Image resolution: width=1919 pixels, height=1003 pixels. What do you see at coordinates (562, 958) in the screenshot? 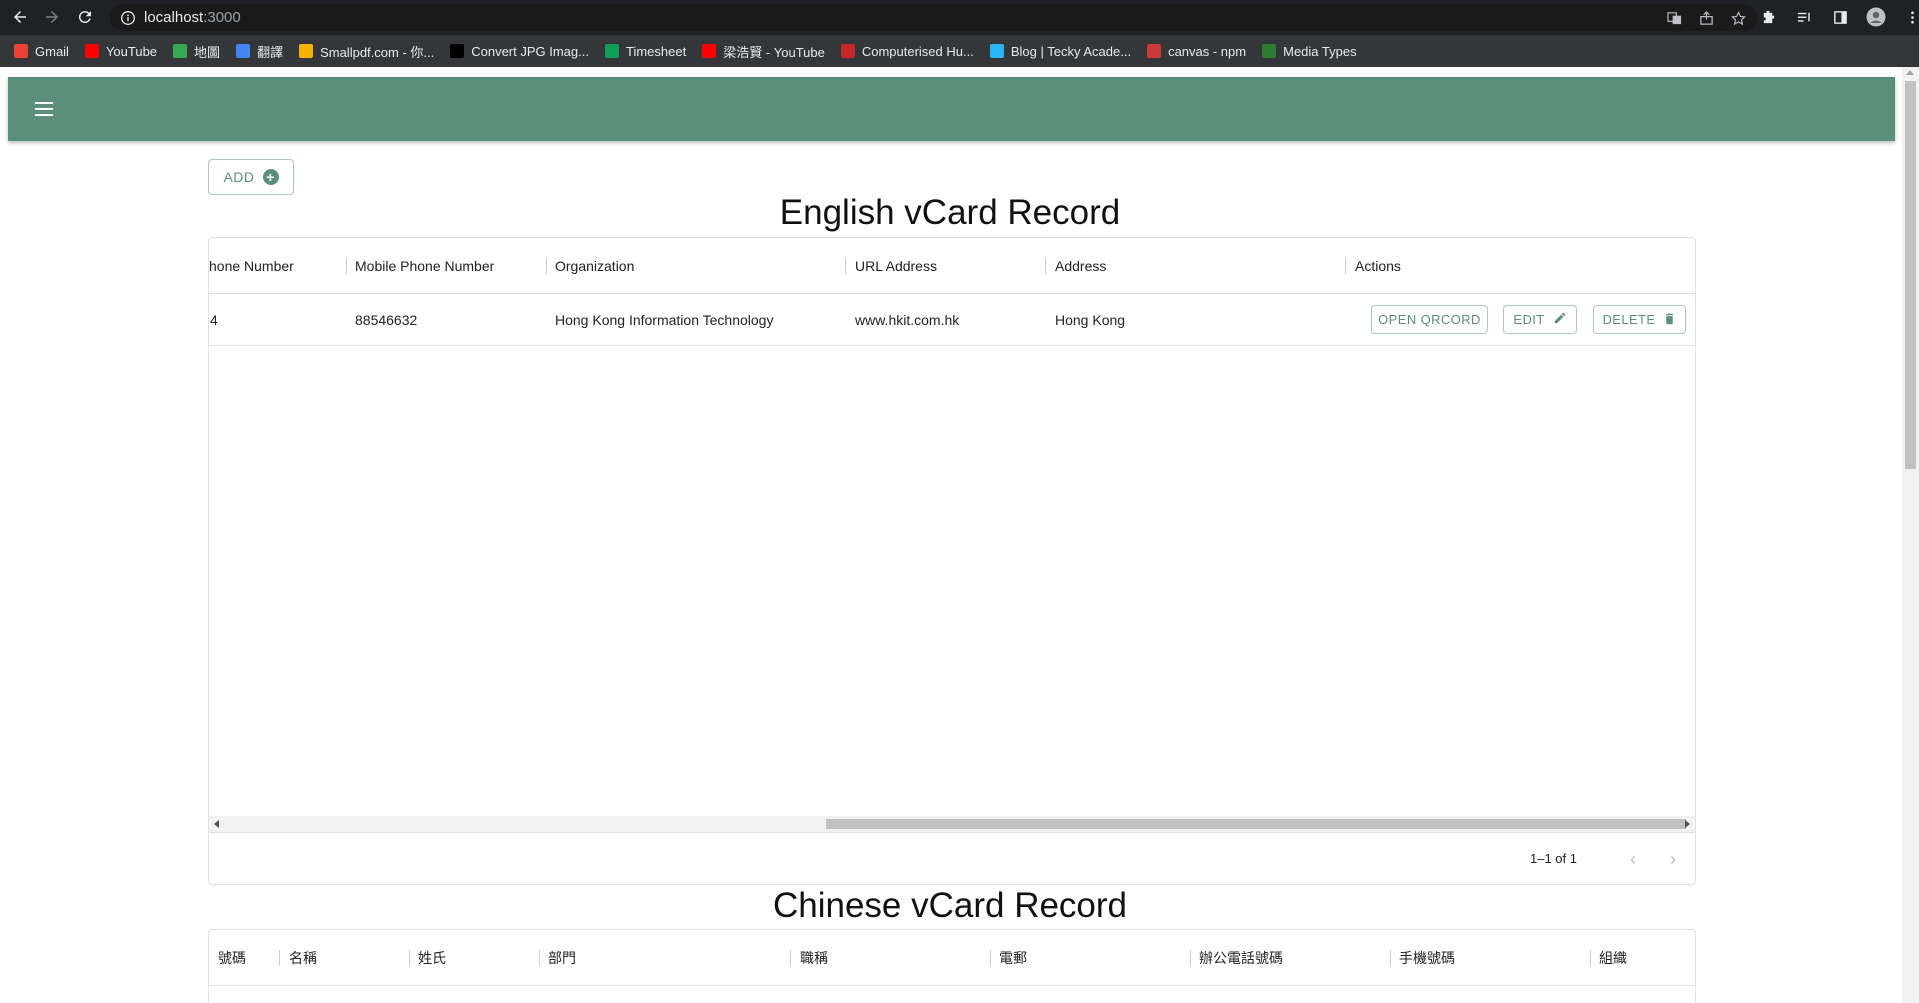
I see `column-header-department: 部門` at bounding box center [562, 958].